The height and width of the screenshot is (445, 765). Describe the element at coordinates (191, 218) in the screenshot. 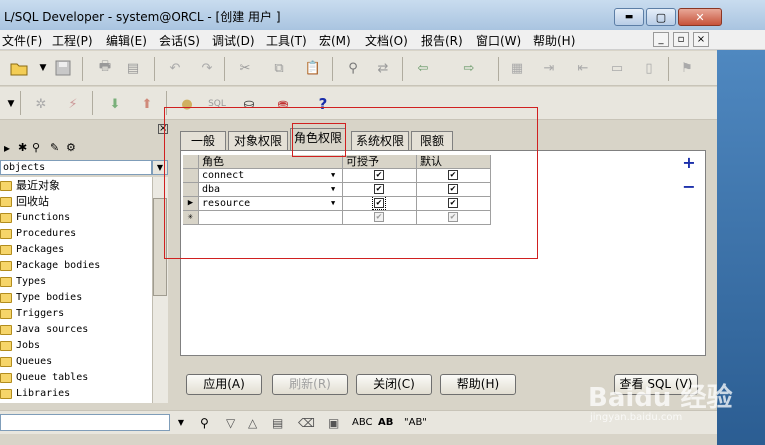

I see `new-row-indicator: ✳` at that location.